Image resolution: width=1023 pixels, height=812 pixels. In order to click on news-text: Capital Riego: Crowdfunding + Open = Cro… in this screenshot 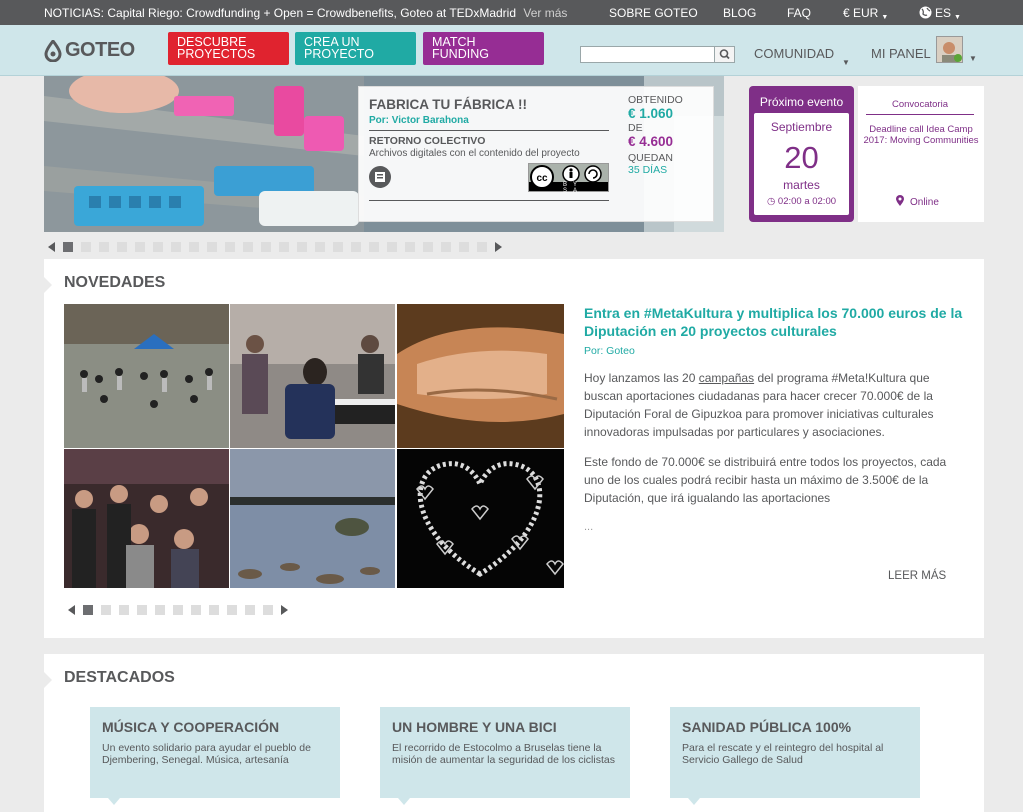, I will do `click(311, 13)`.